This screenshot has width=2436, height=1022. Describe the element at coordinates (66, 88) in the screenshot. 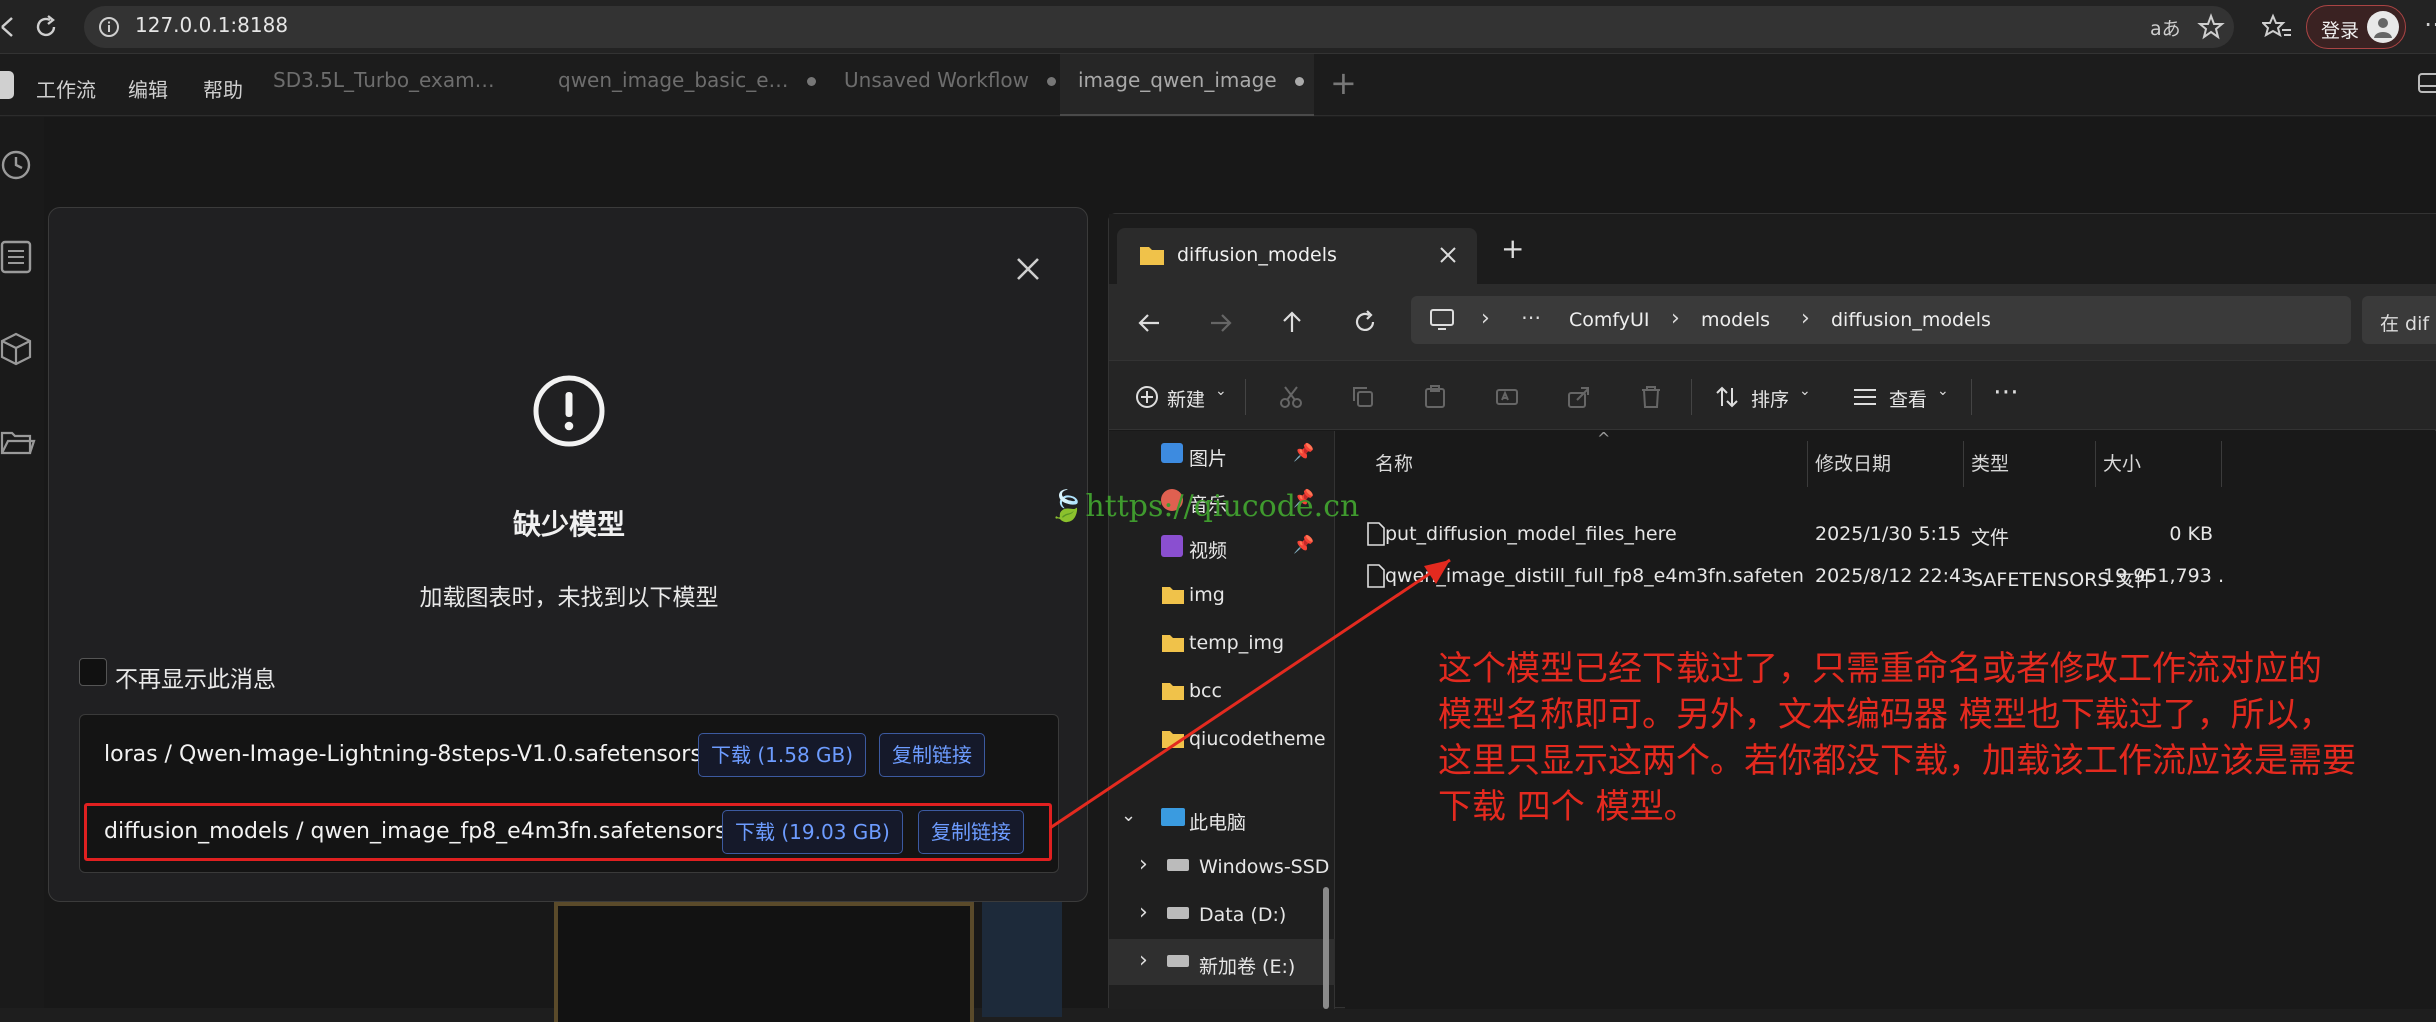

I see `menu-workflow: 工作流` at that location.